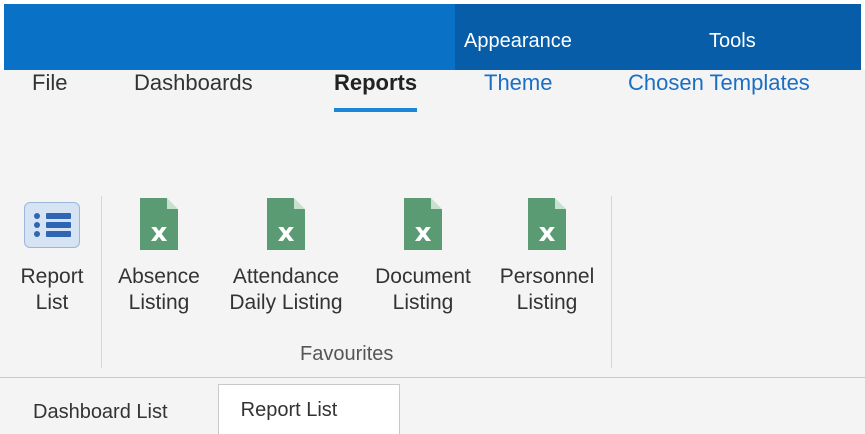 This screenshot has height=434, width=865. What do you see at coordinates (547, 302) in the screenshot?
I see `personnel-listing-label-line2: Listing` at bounding box center [547, 302].